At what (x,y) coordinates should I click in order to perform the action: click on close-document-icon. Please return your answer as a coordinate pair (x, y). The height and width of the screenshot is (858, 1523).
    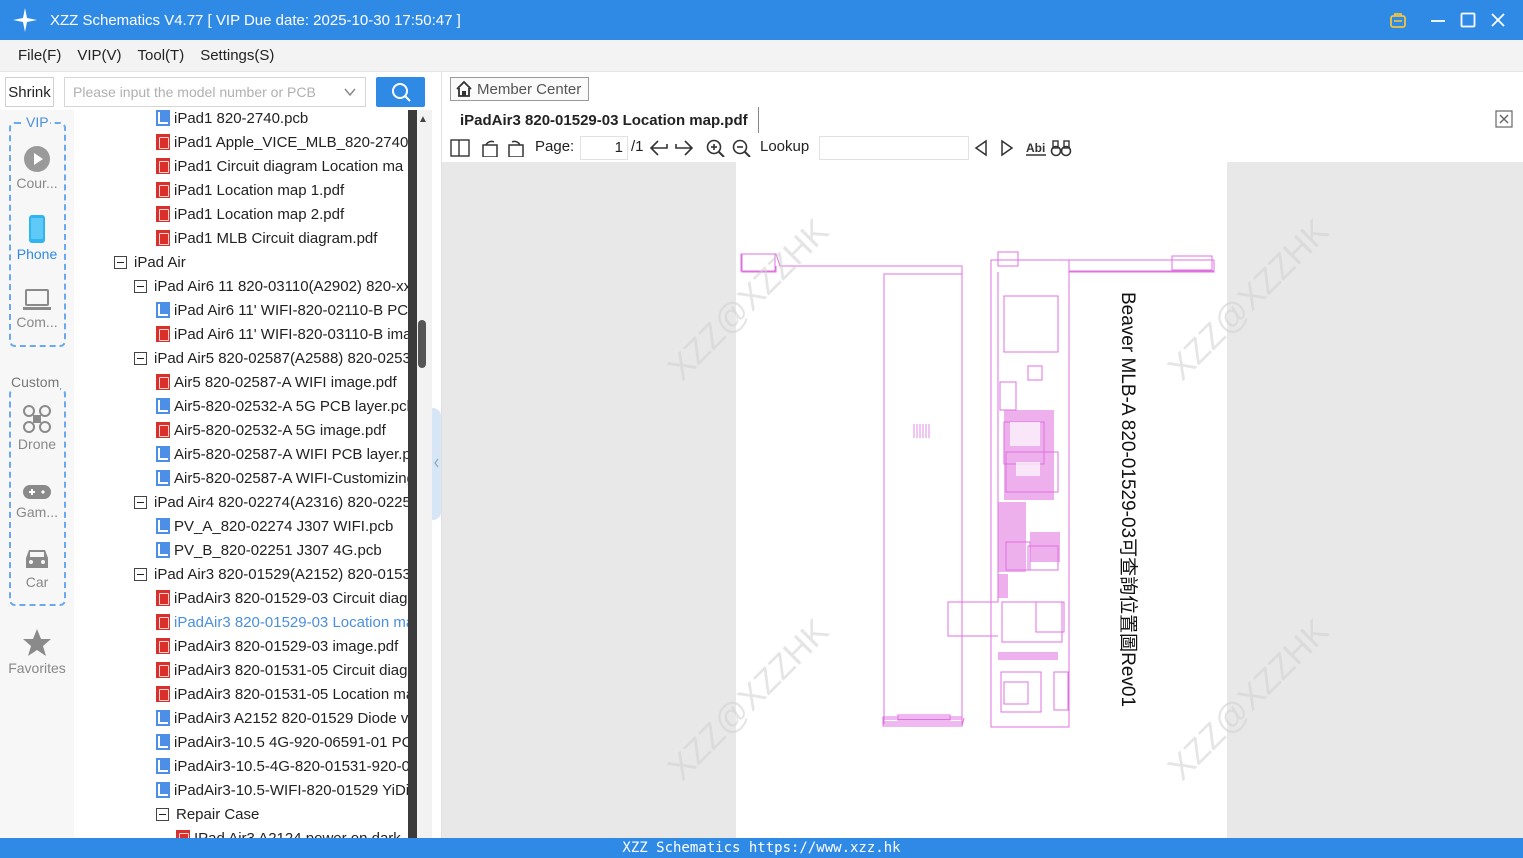
    Looking at the image, I should click on (1504, 119).